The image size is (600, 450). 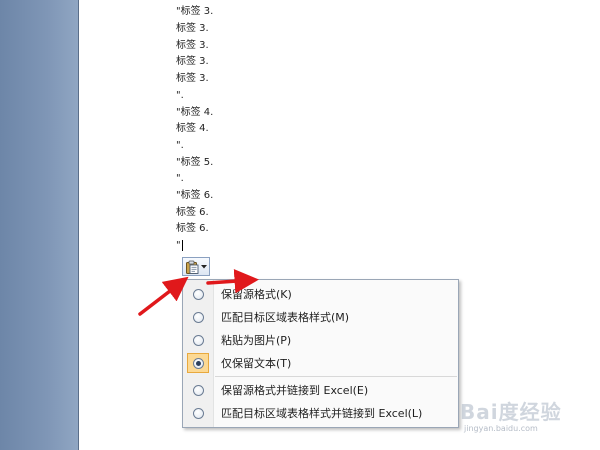 I want to click on menu-item-label: 仅保留文本(T), so click(x=256, y=363).